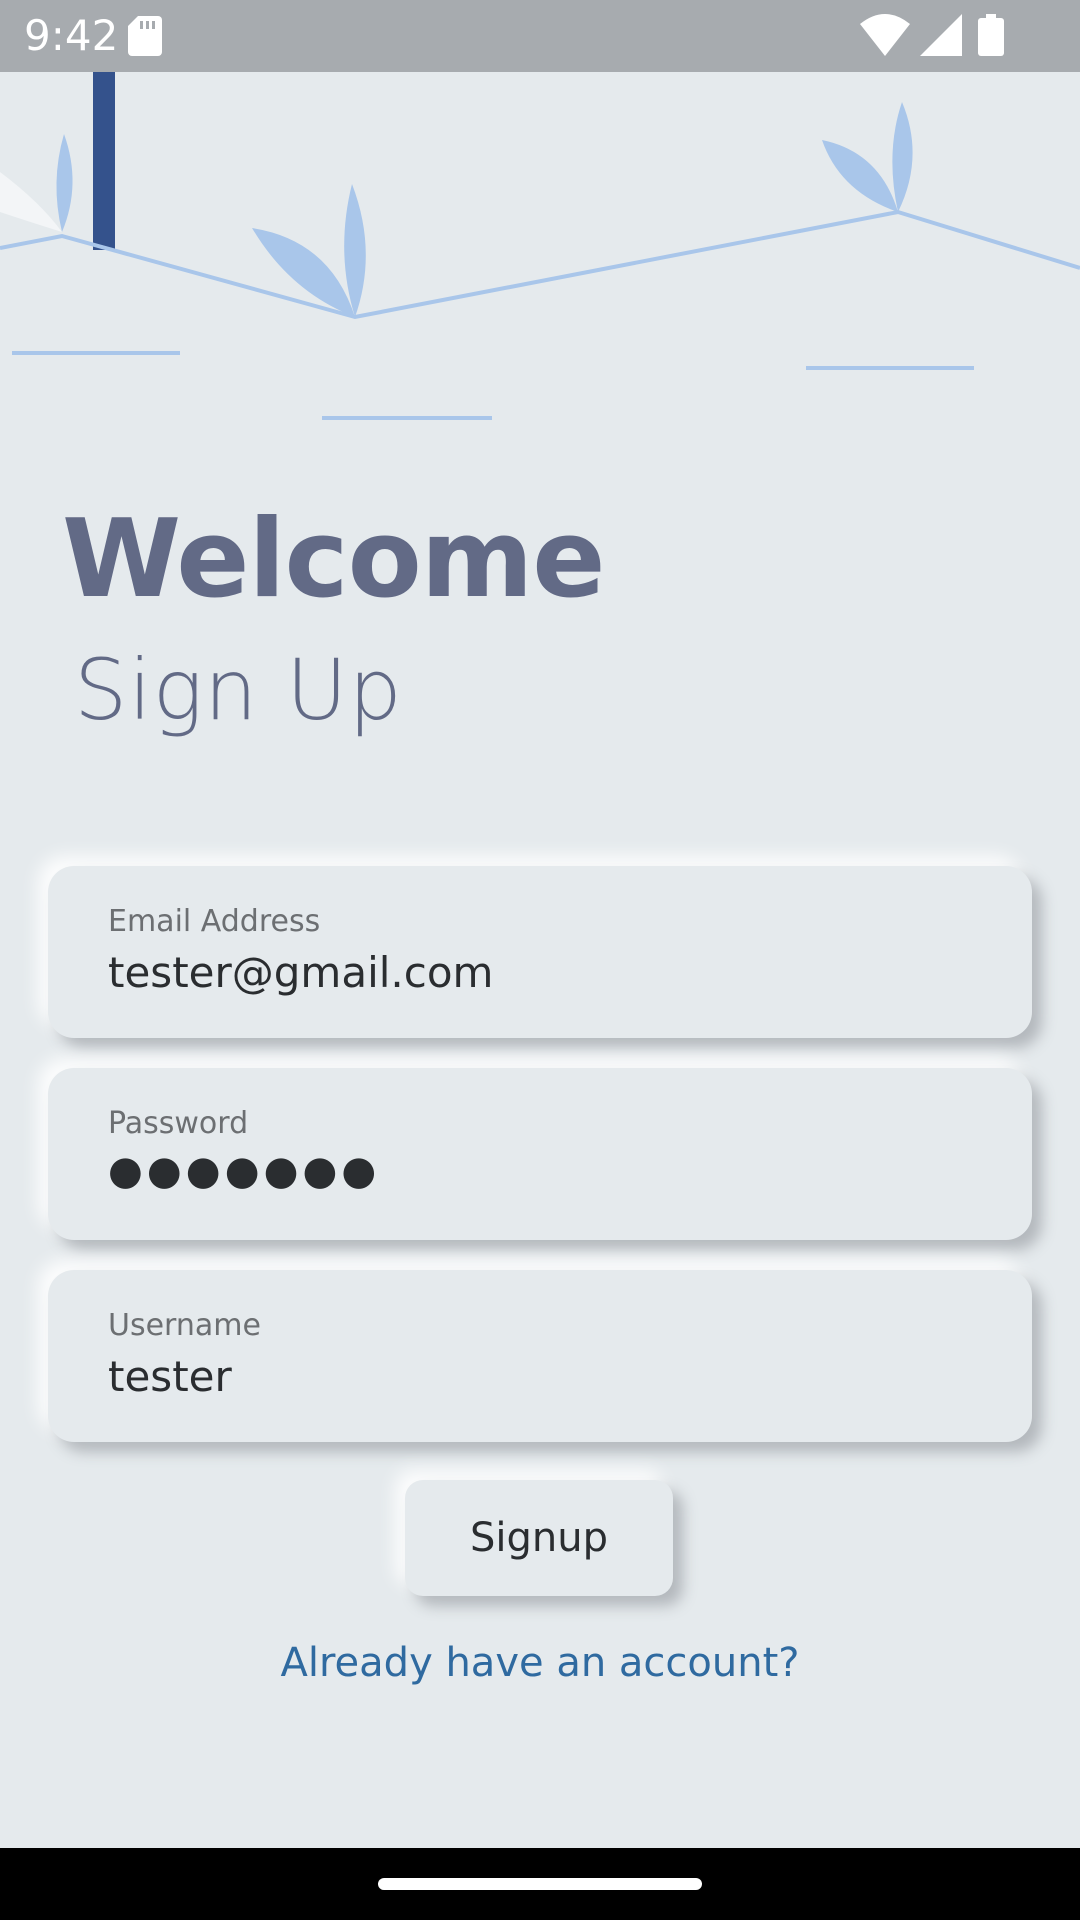 The width and height of the screenshot is (1080, 1920). I want to click on login-link: Already have an account?, so click(540, 1663).